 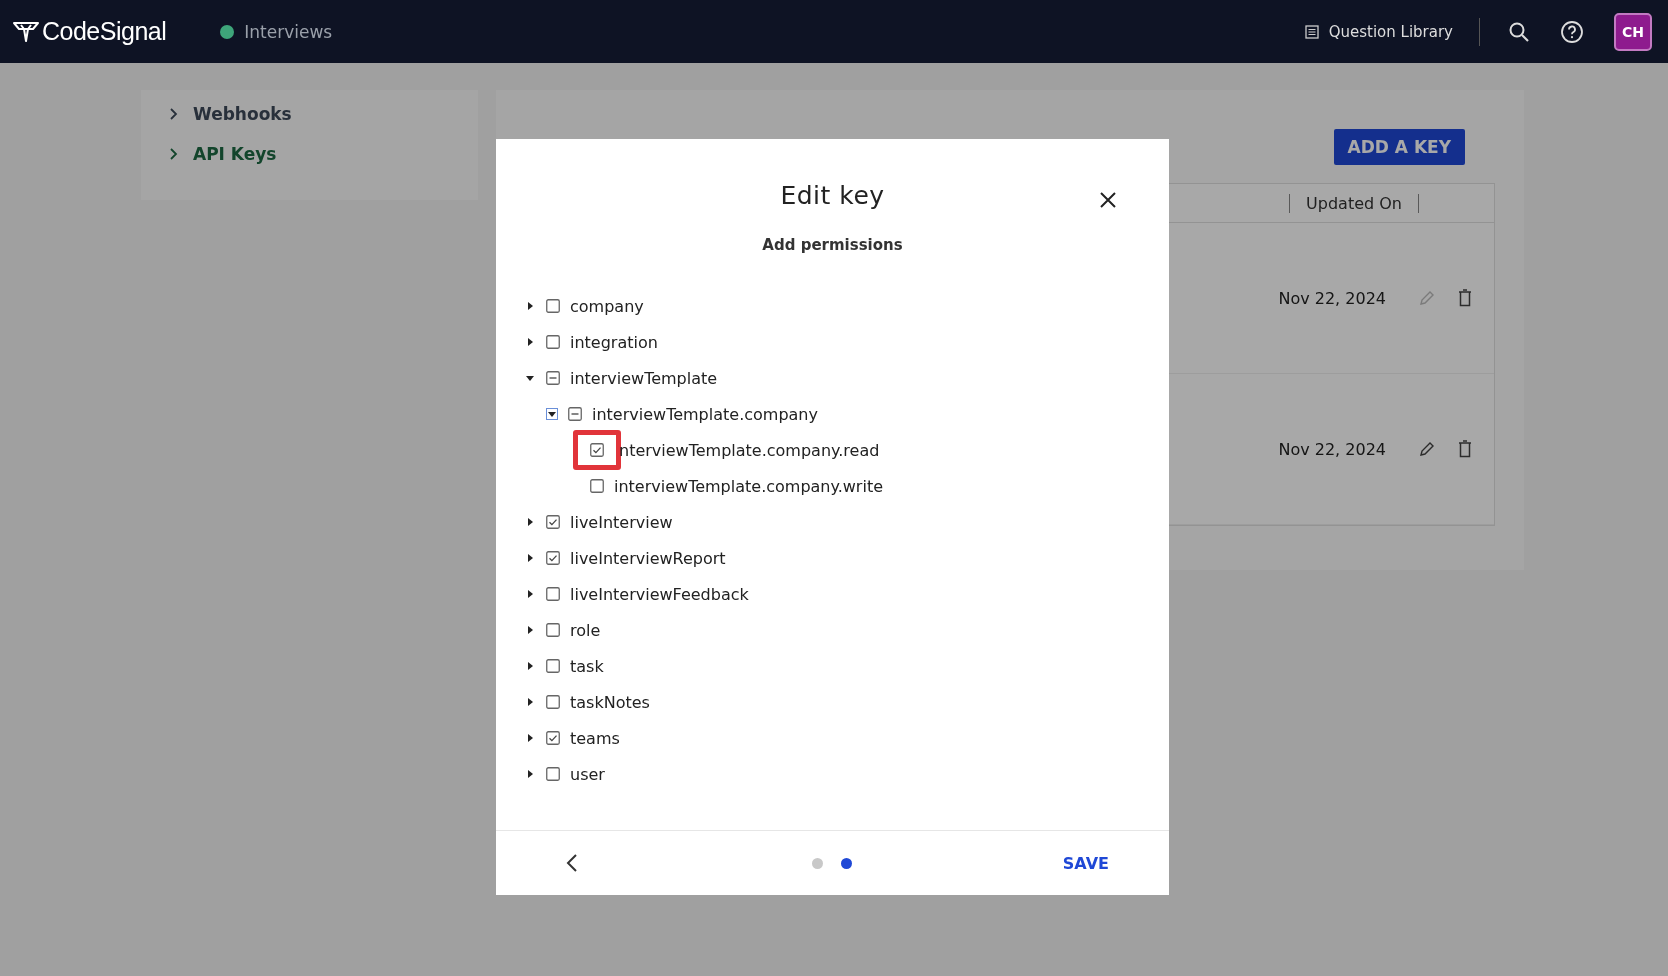 What do you see at coordinates (610, 702) in the screenshot?
I see `permission-label: taskNotes` at bounding box center [610, 702].